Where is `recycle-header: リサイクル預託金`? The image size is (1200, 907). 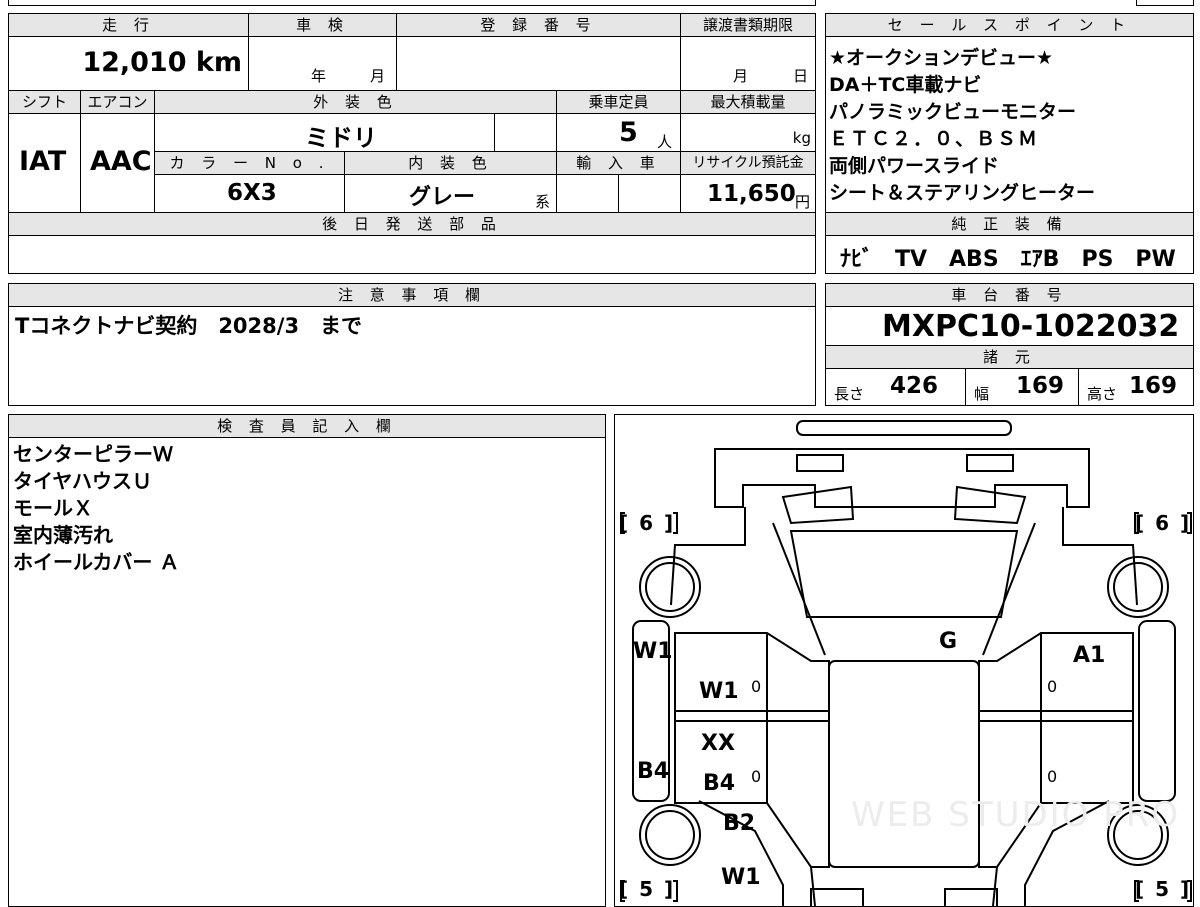
recycle-header: リサイクル預託金 is located at coordinates (748, 163).